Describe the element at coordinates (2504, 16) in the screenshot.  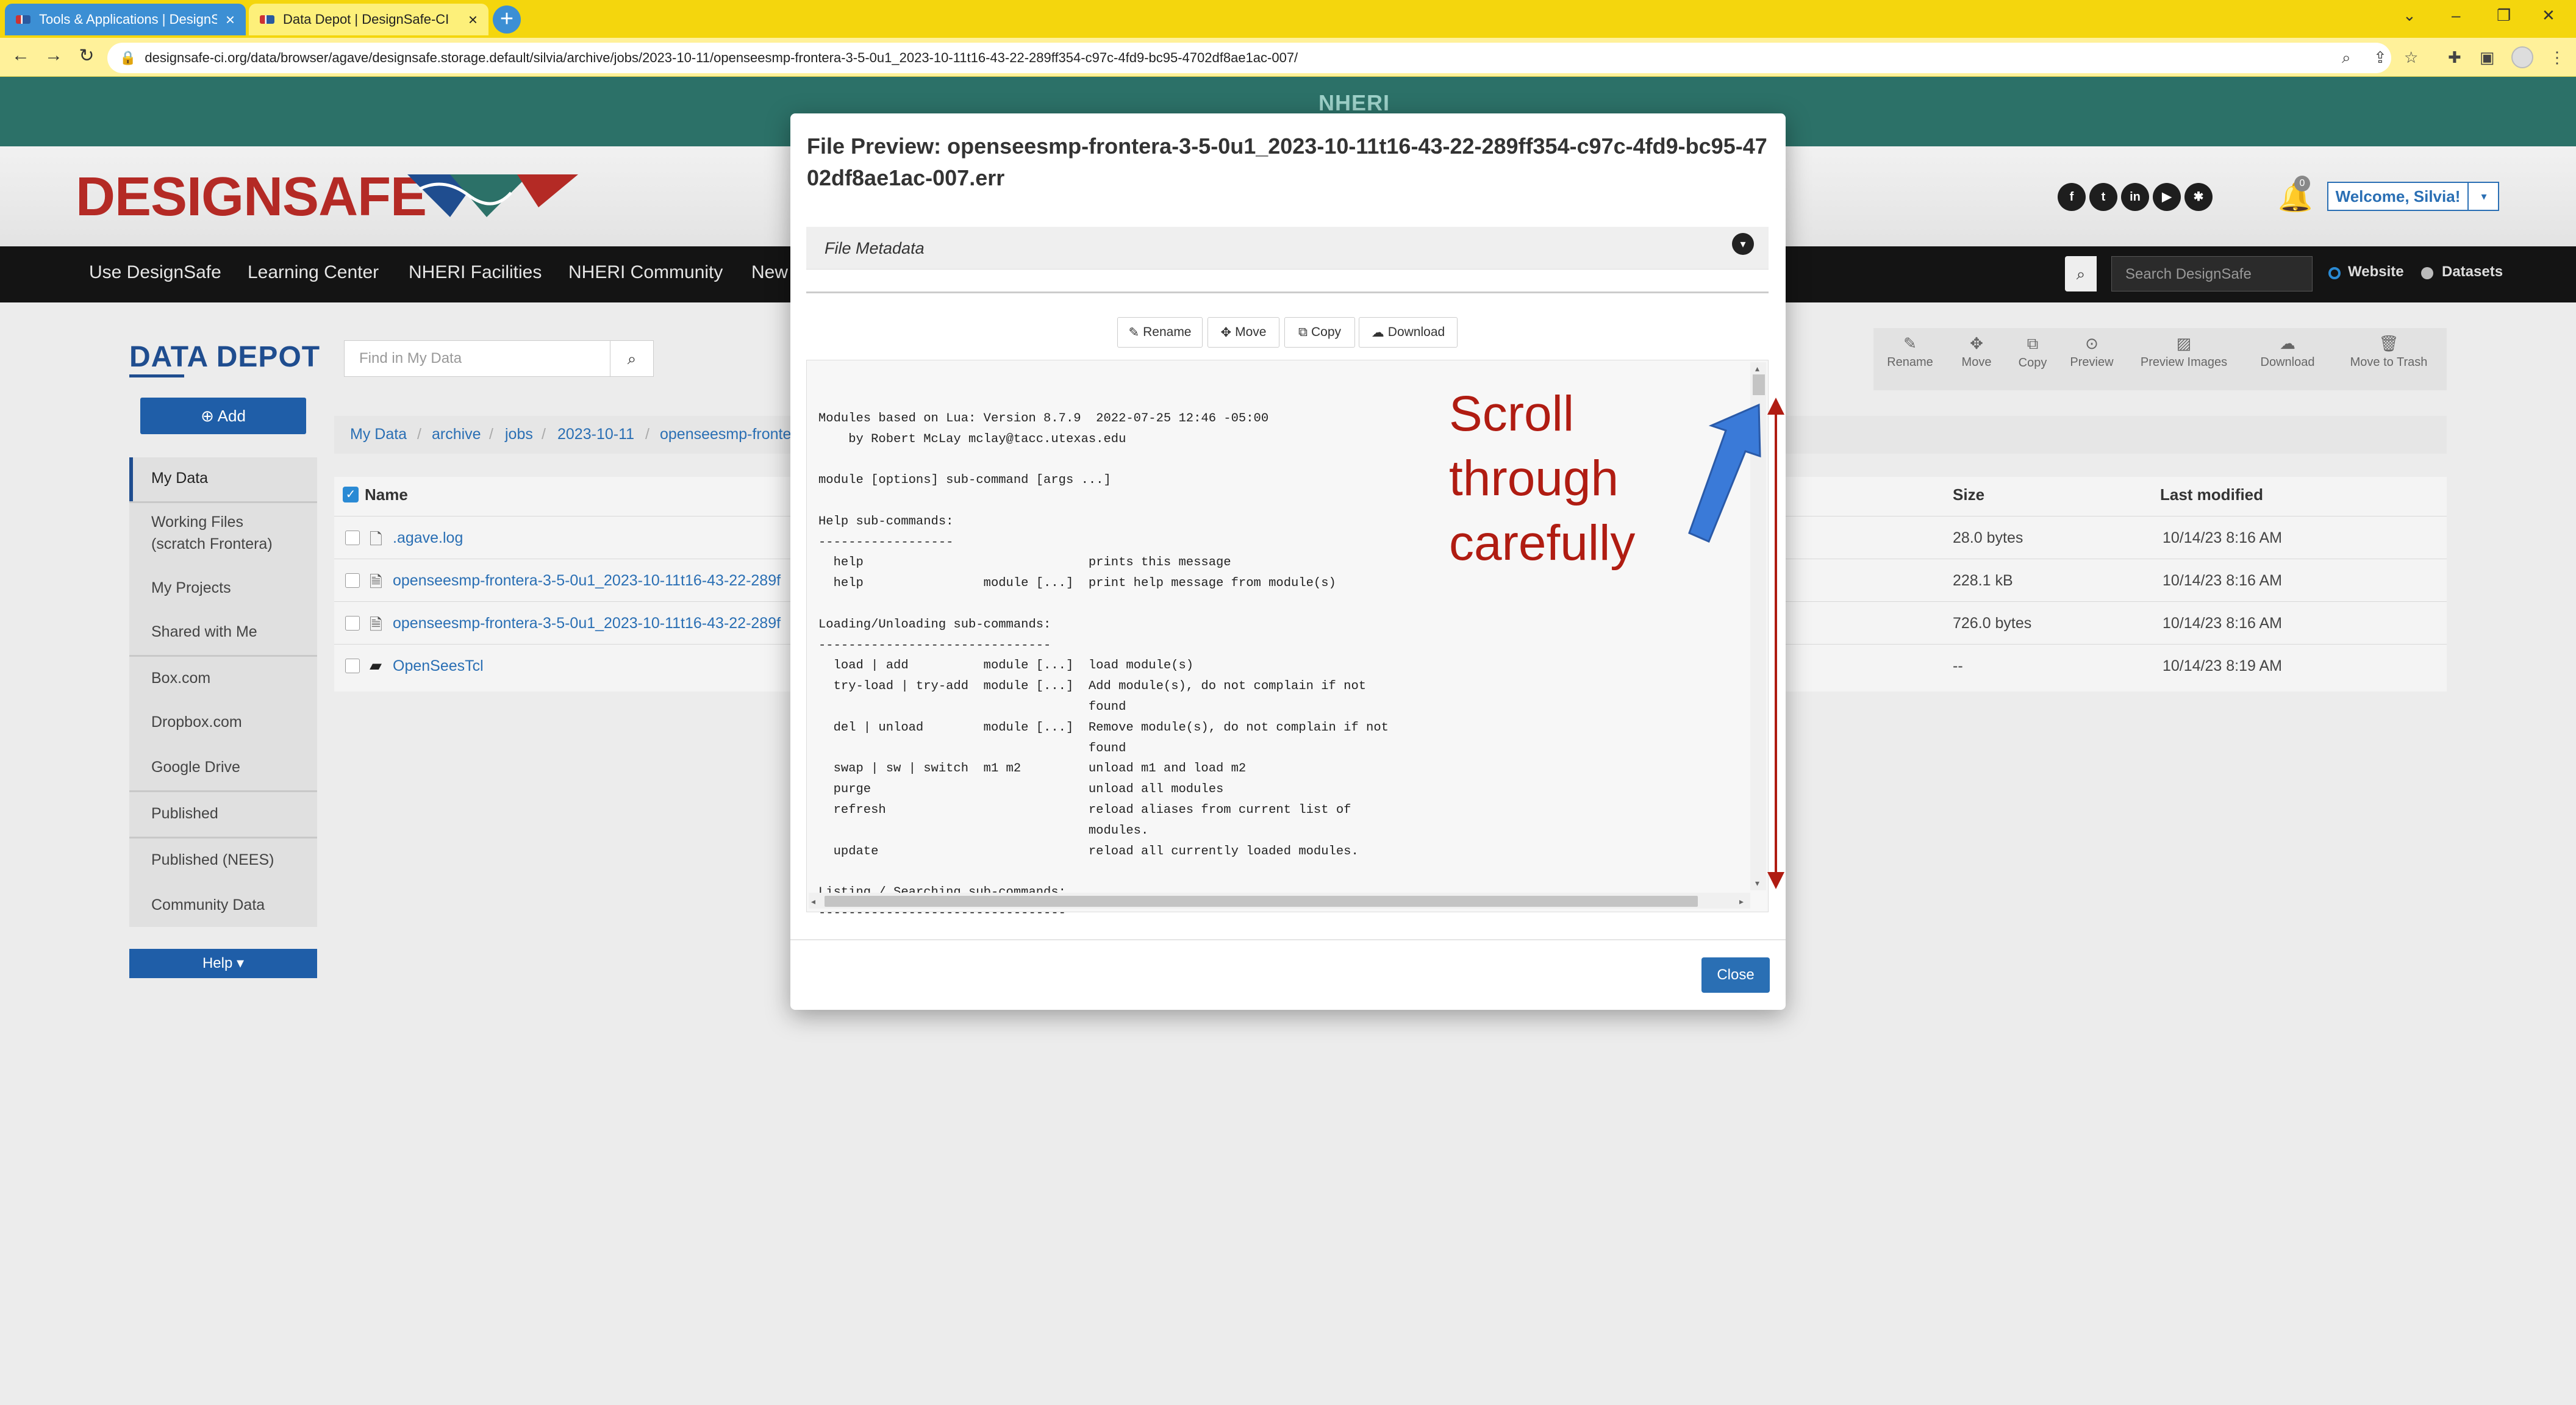
I see `restore-button: ❐` at that location.